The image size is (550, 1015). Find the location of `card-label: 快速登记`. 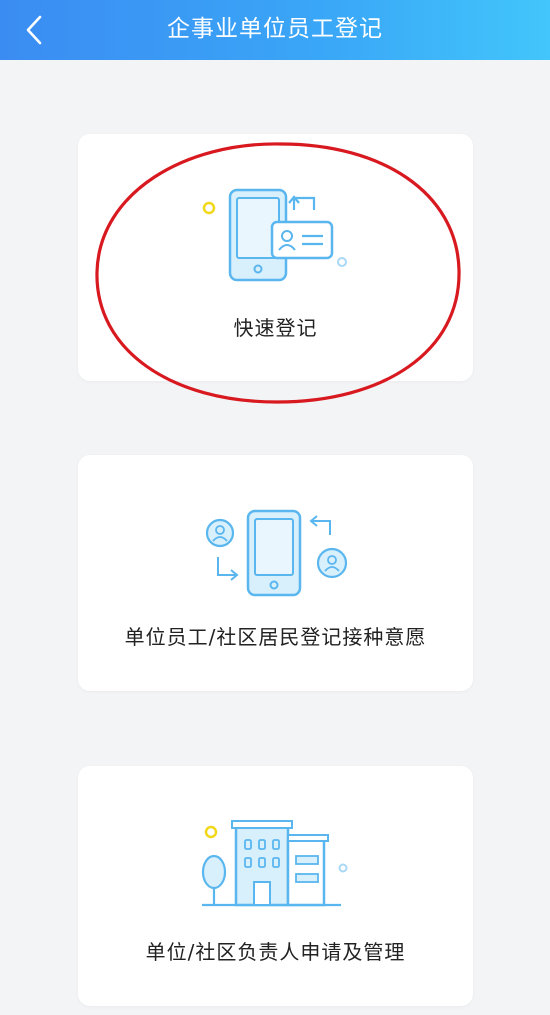

card-label: 快速登记 is located at coordinates (275, 328).